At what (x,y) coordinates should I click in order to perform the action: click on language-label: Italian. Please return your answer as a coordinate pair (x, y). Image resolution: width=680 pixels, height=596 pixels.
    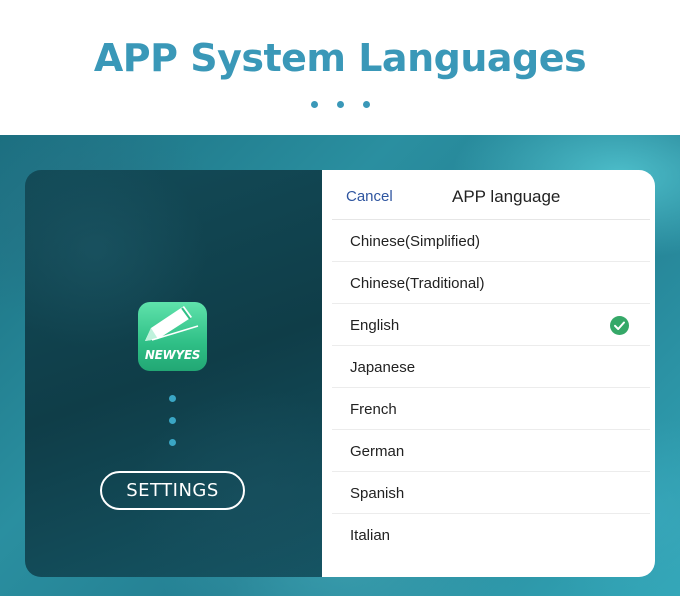
    Looking at the image, I should click on (370, 535).